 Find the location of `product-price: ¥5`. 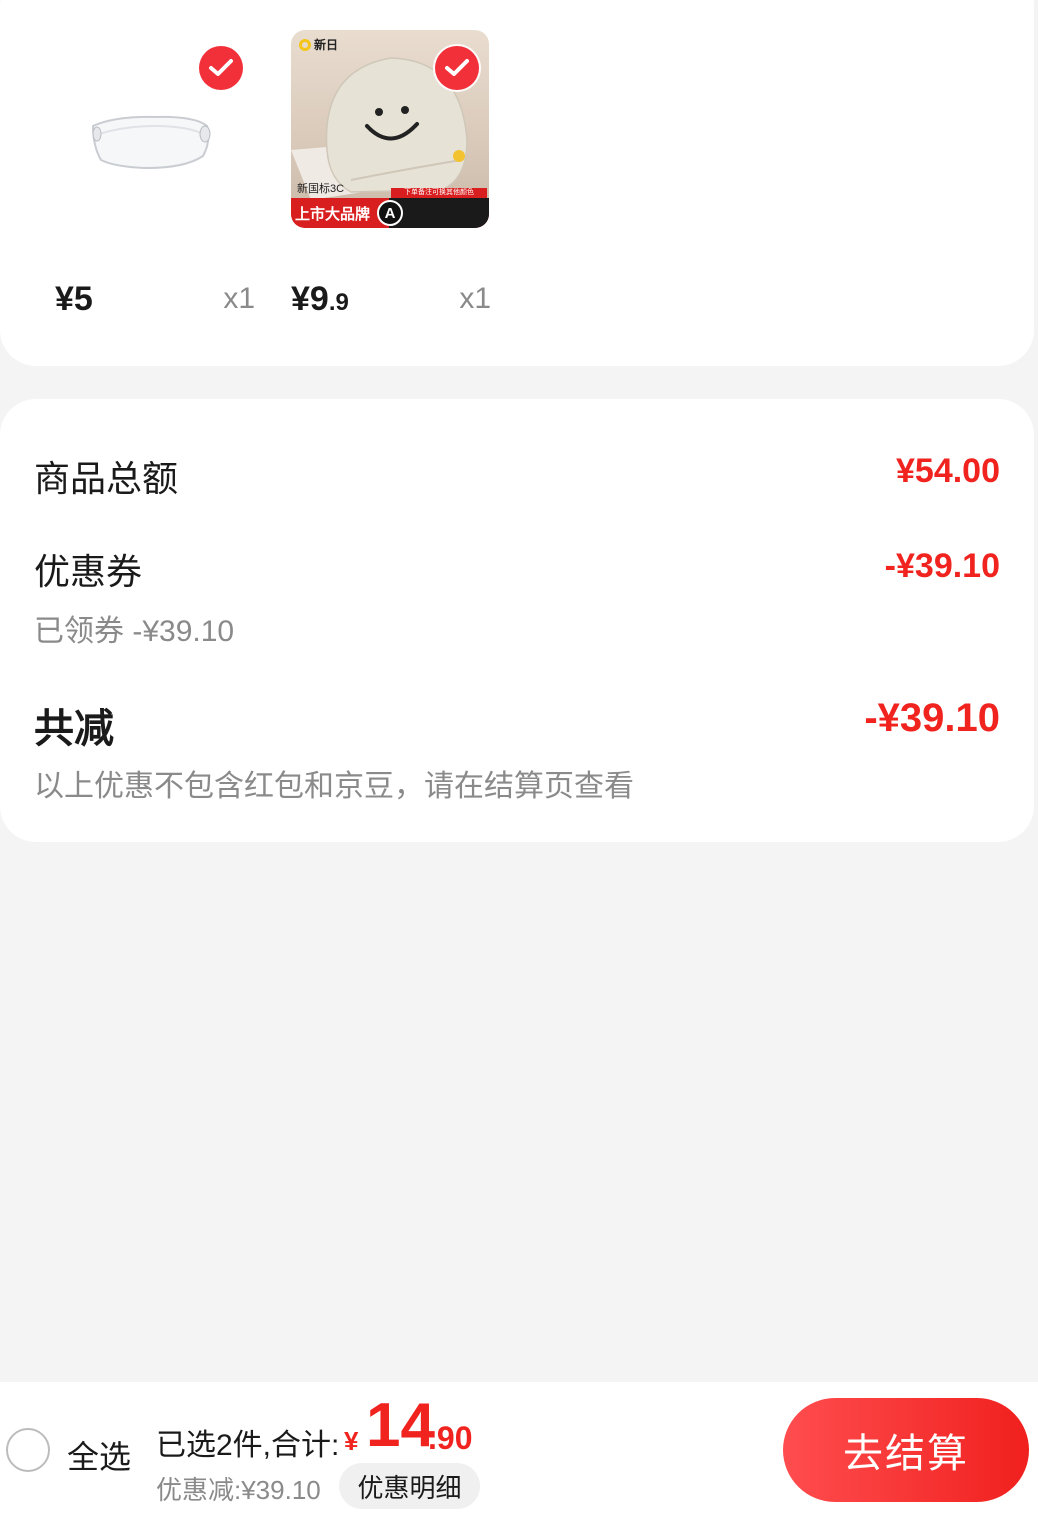

product-price: ¥5 is located at coordinates (74, 299).